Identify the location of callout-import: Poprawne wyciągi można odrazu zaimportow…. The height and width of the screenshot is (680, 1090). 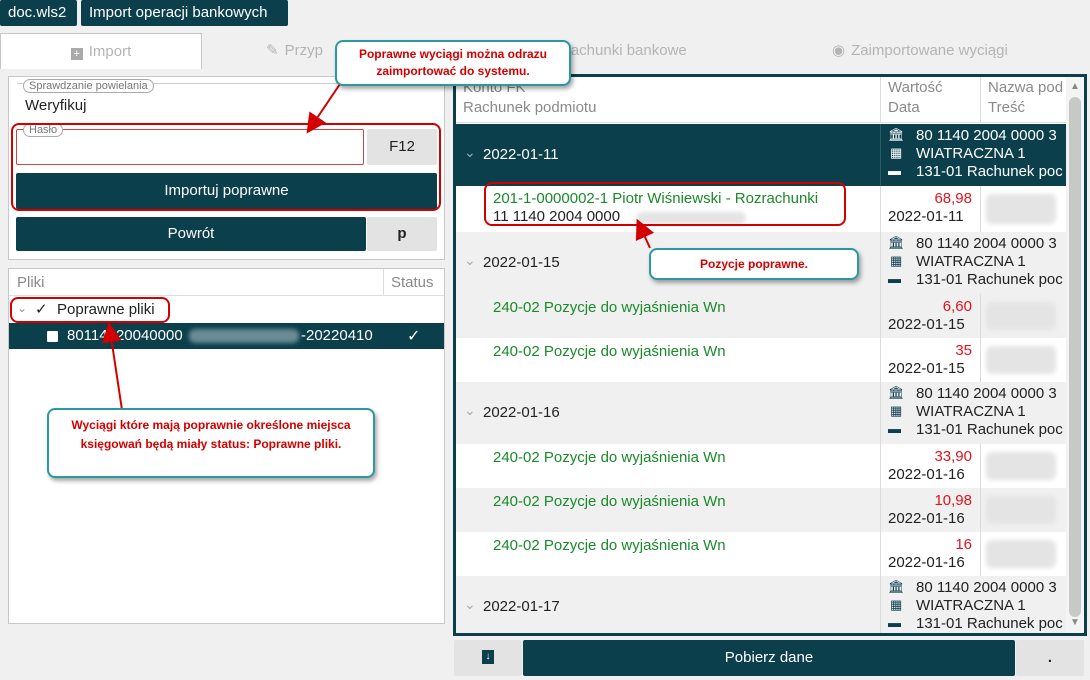
(453, 63).